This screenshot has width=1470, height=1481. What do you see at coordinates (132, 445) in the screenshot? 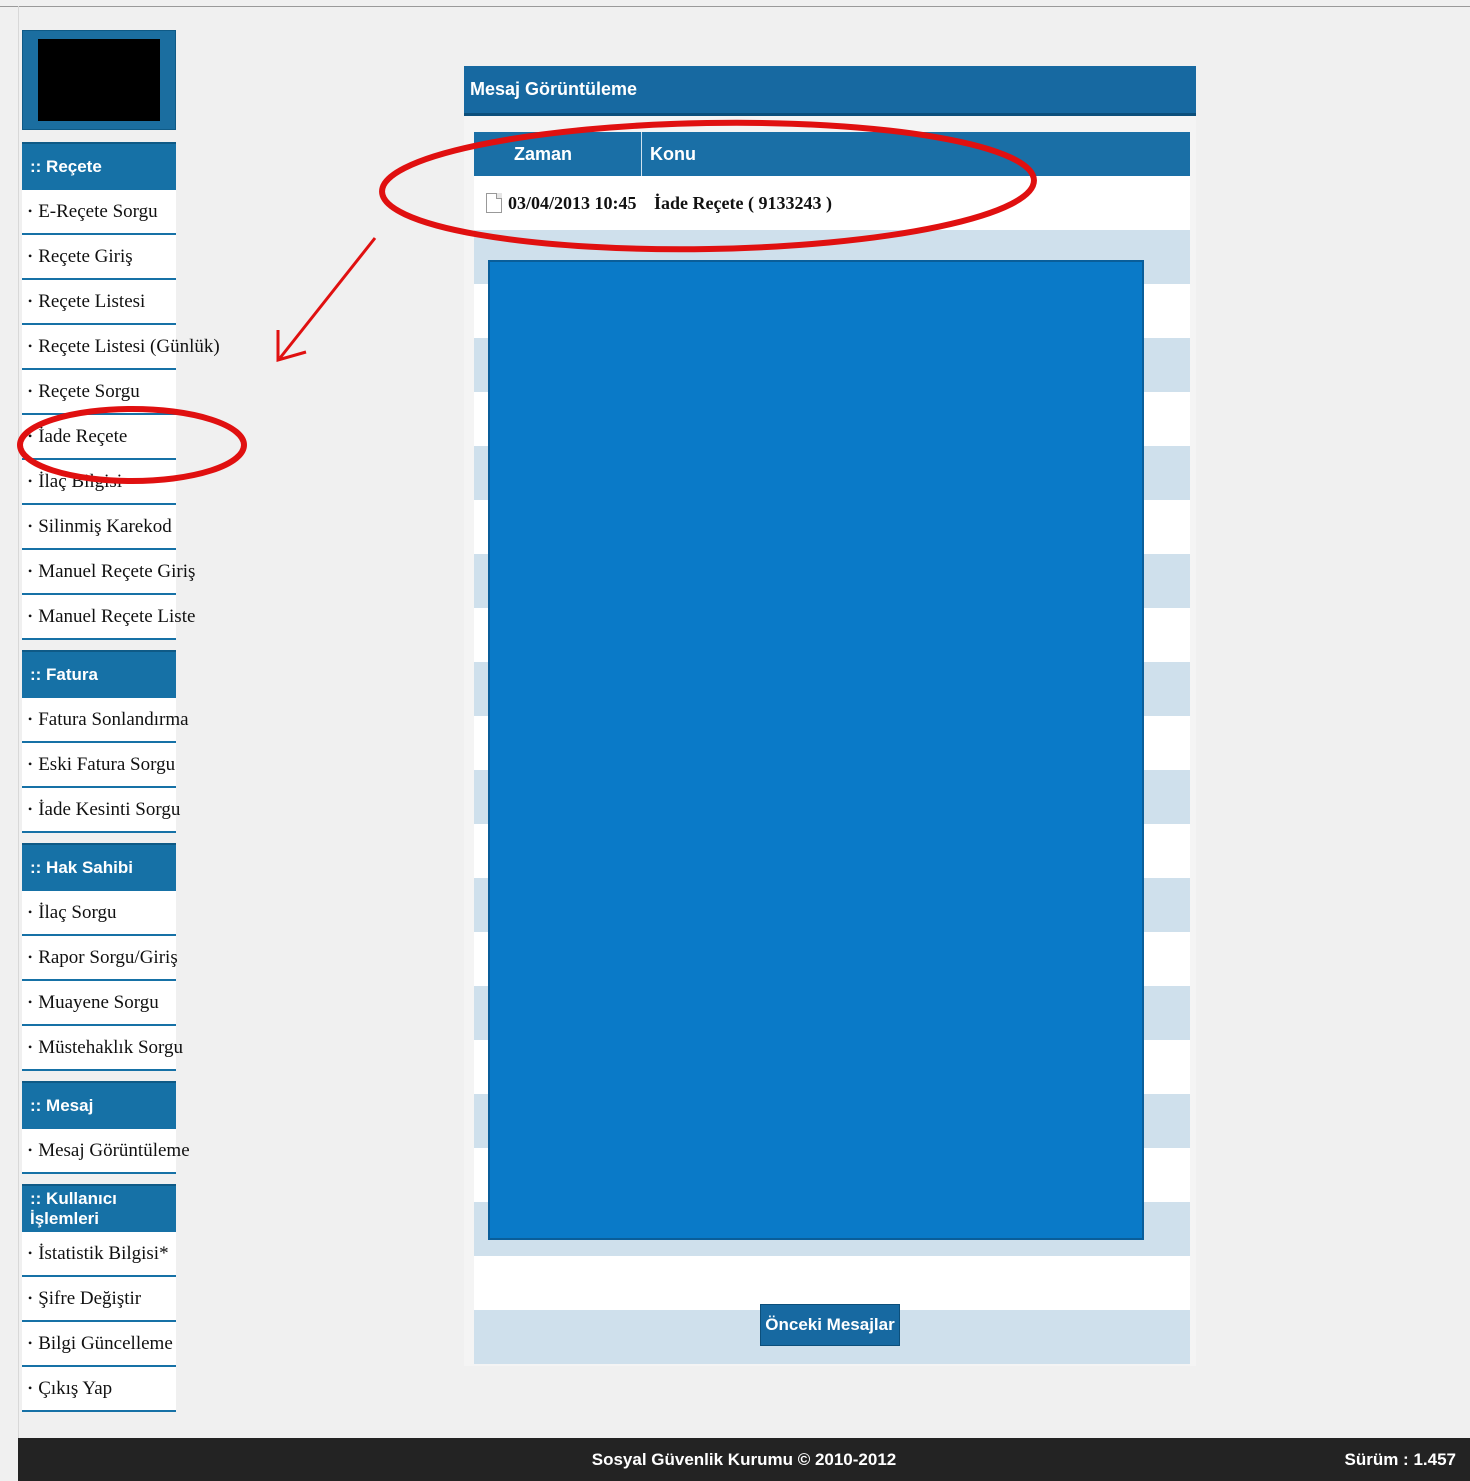
I see `highlight-ellipse-iade-recete` at bounding box center [132, 445].